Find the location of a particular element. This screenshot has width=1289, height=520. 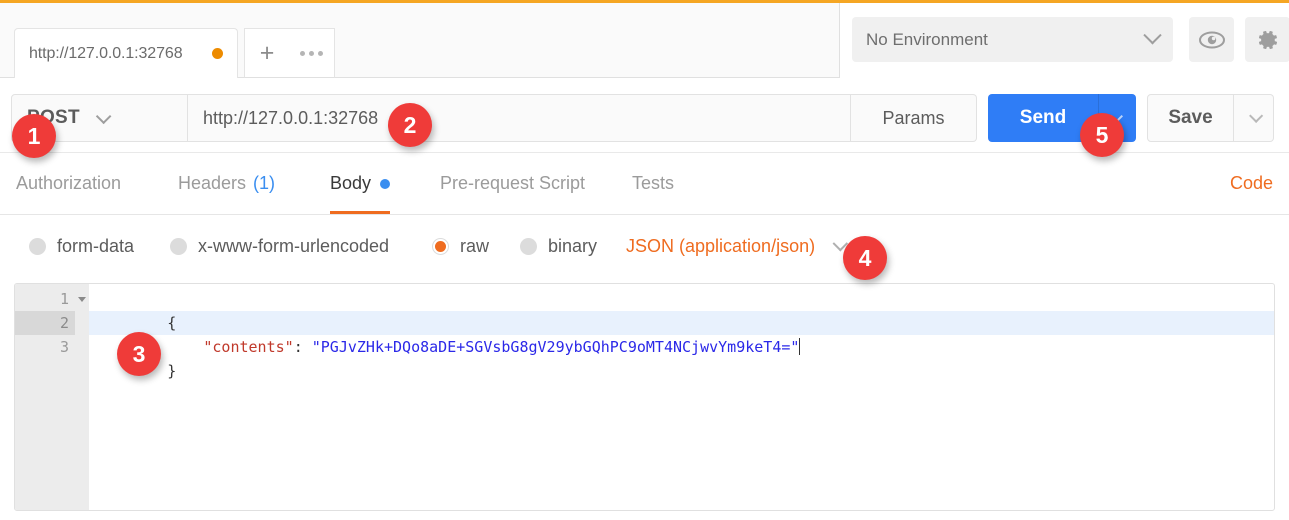

line-number-1-text: 1 is located at coordinates (64, 299).